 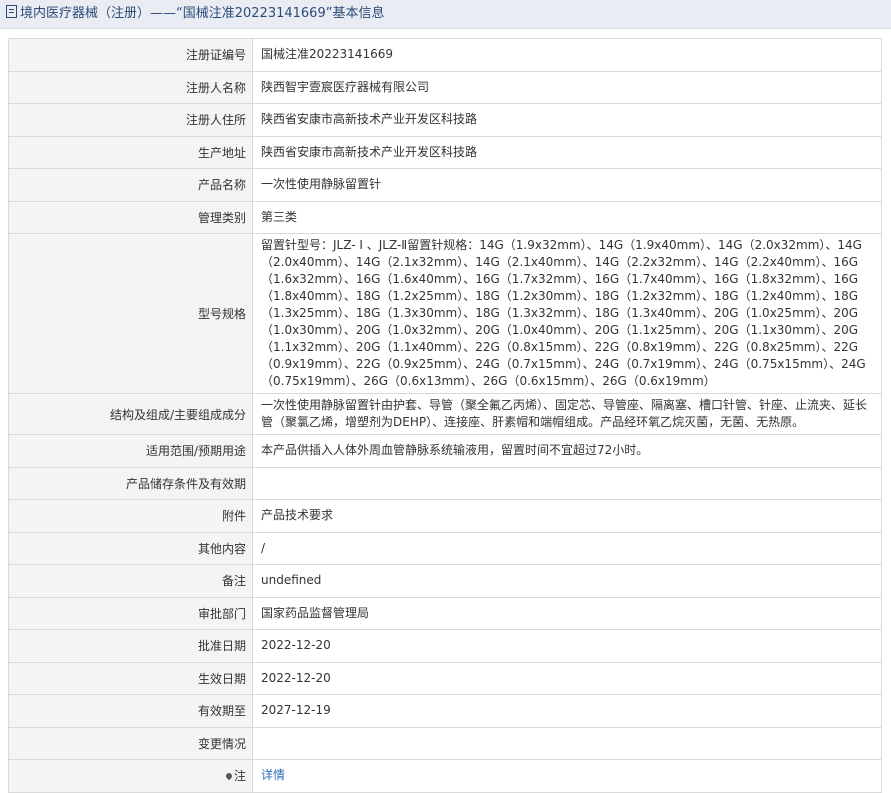 I want to click on field-value: 详情, so click(x=567, y=776).